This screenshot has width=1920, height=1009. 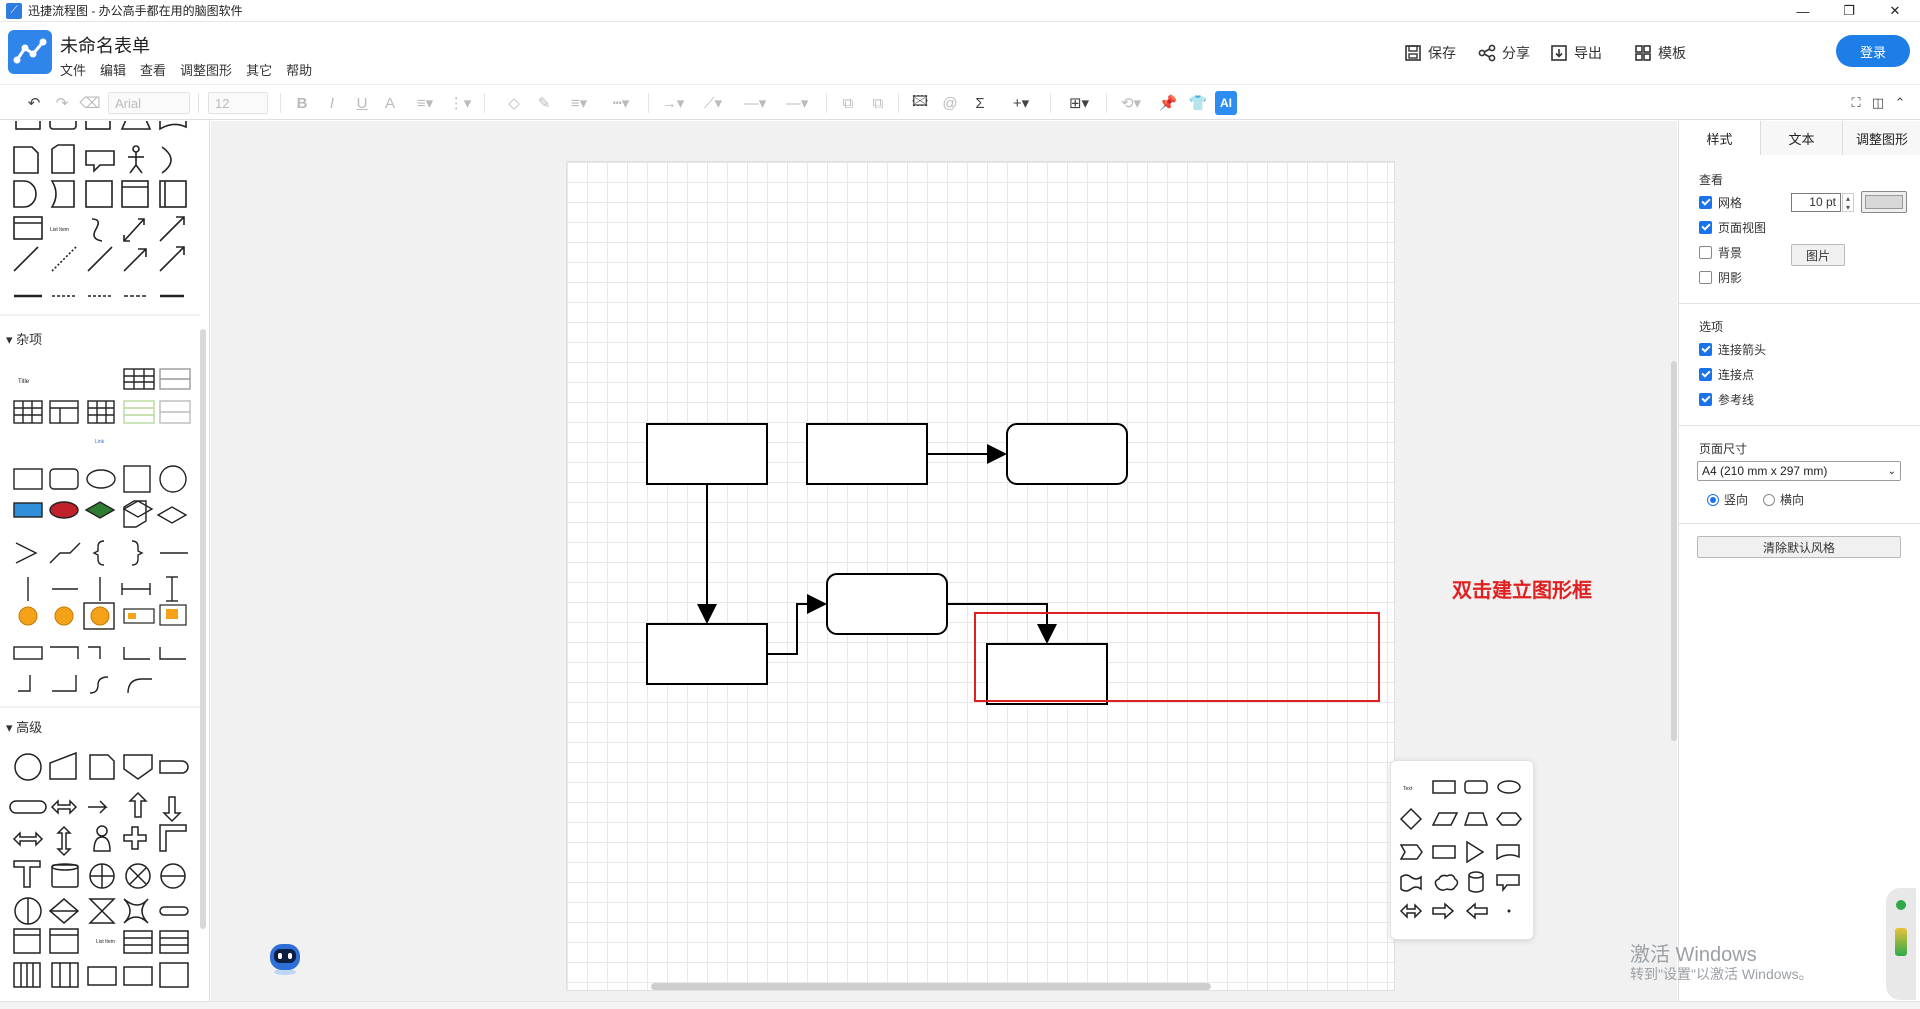 What do you see at coordinates (1900, 103) in the screenshot?
I see `collapse-icon: ⌃` at bounding box center [1900, 103].